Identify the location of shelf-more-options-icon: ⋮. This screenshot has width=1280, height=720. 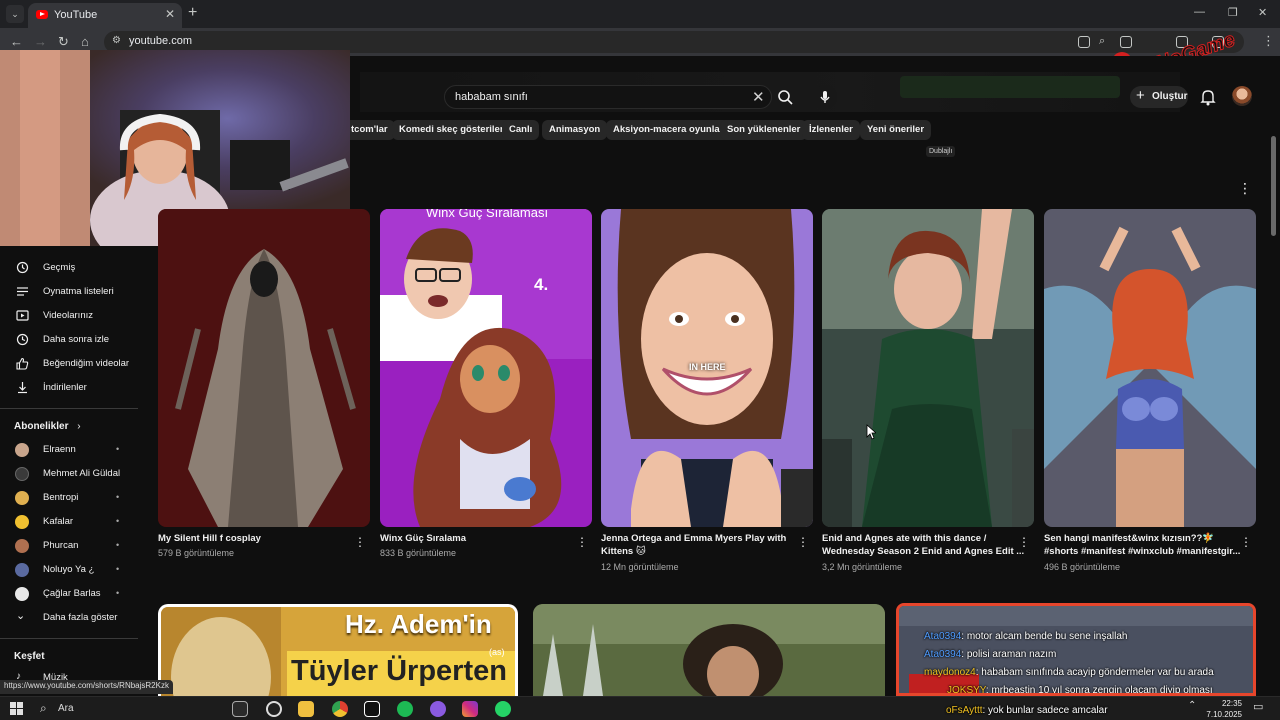
(1245, 188).